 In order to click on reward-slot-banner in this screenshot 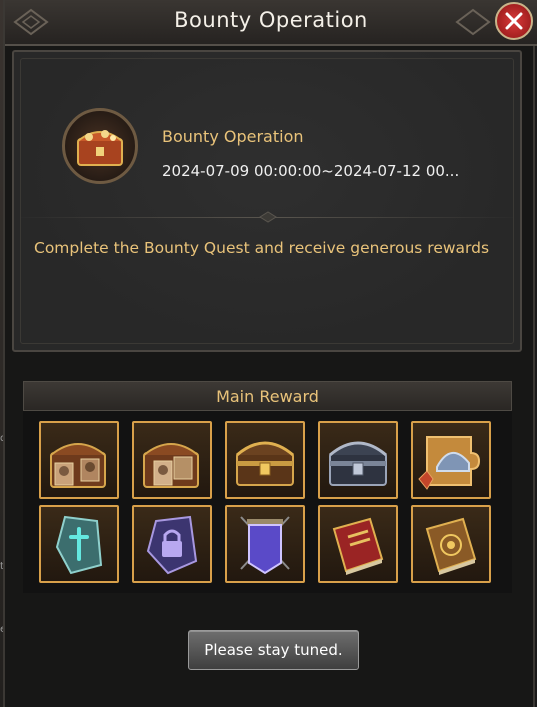, I will do `click(265, 544)`.